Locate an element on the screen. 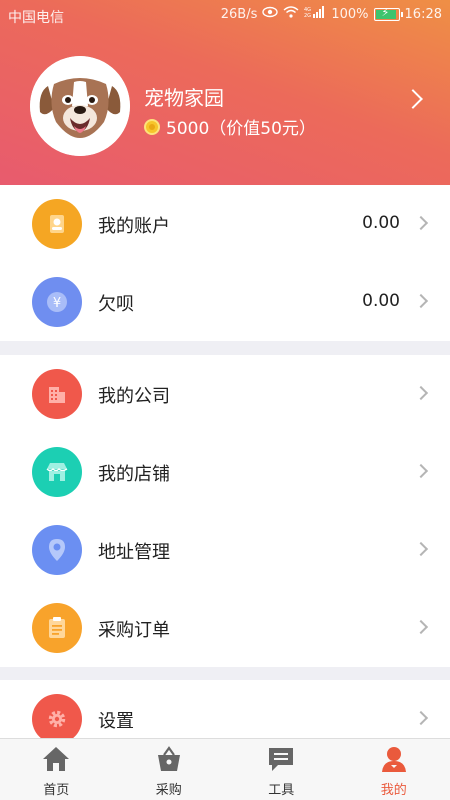 This screenshot has width=450, height=800. status-right: 26B/s 4G 2G 100% ⚡ 16:28 is located at coordinates (331, 14).